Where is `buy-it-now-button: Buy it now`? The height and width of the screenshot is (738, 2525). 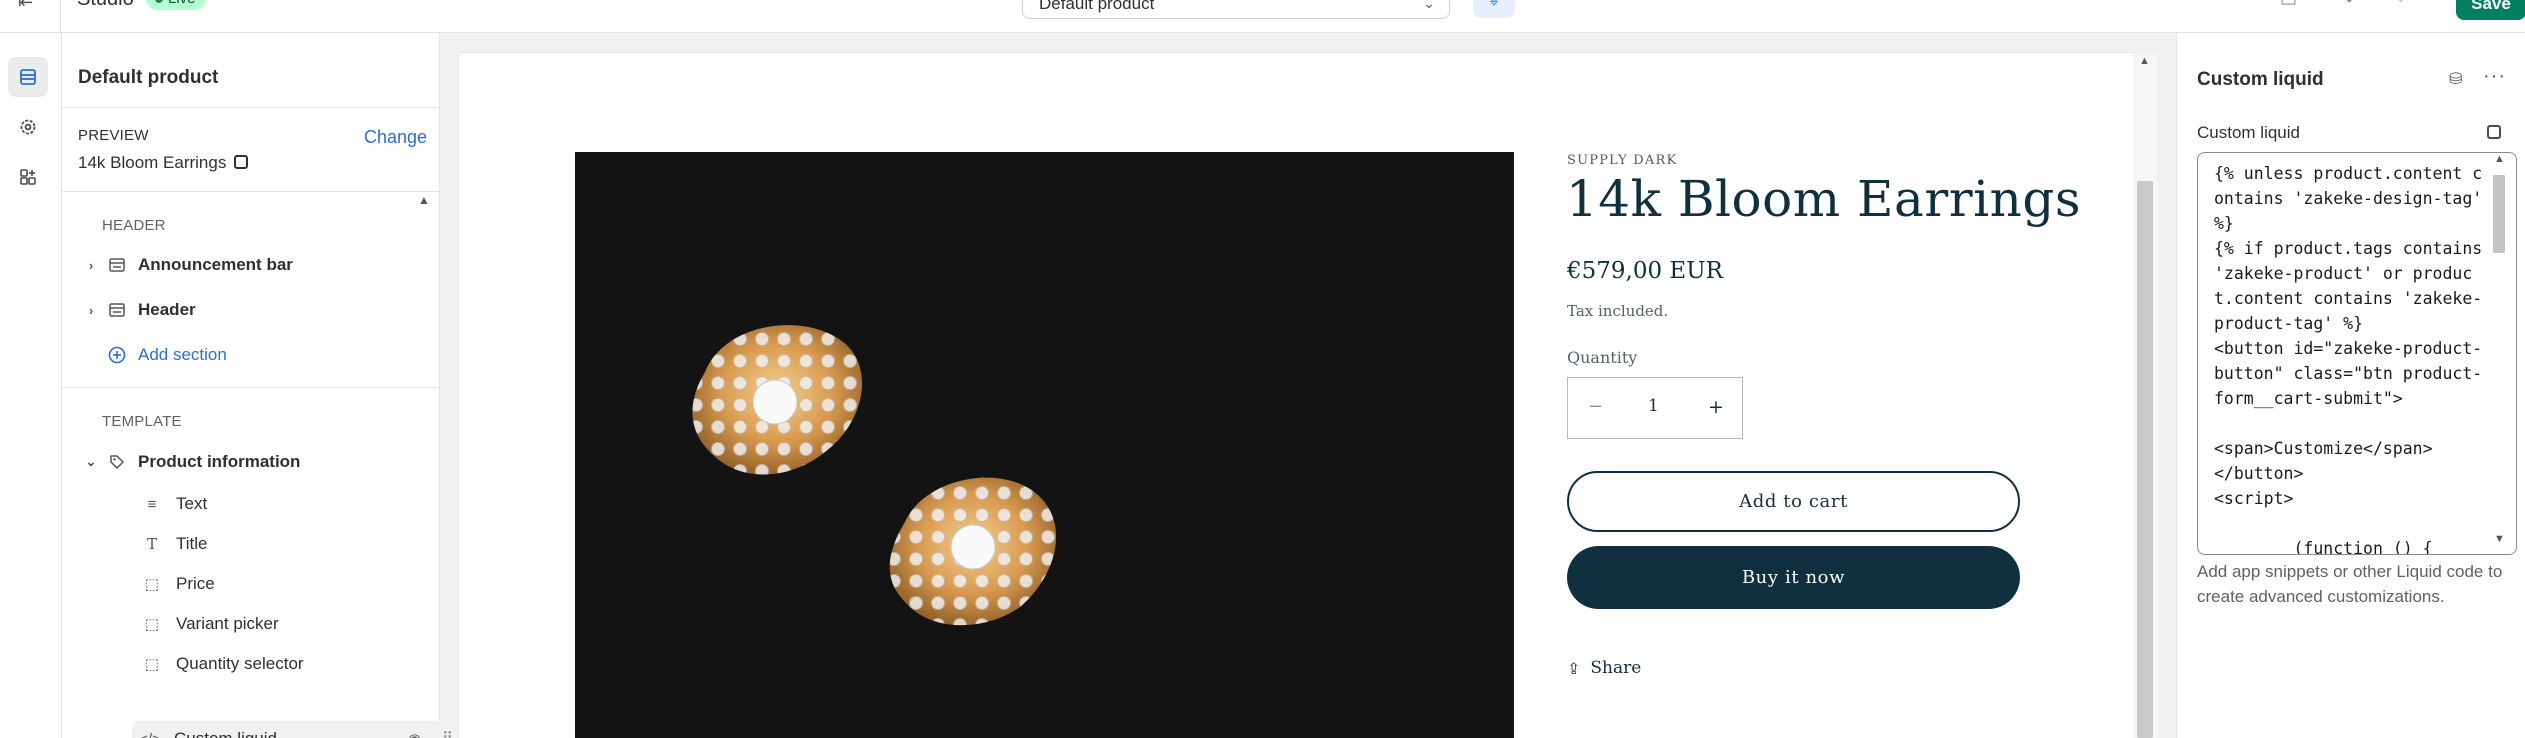 buy-it-now-button: Buy it now is located at coordinates (1793, 577).